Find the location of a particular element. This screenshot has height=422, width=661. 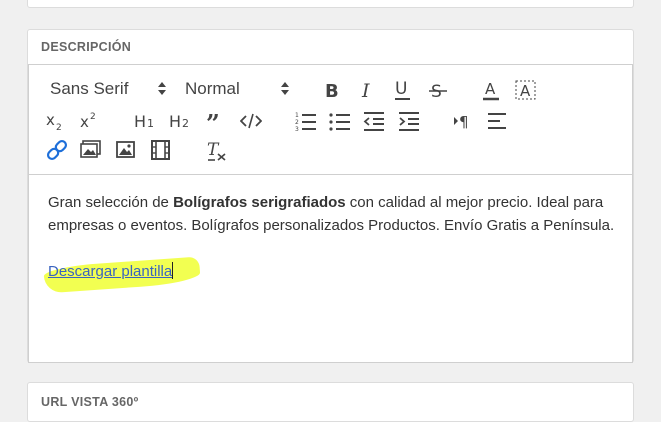

superscript-icon: x2 is located at coordinates (88, 121).